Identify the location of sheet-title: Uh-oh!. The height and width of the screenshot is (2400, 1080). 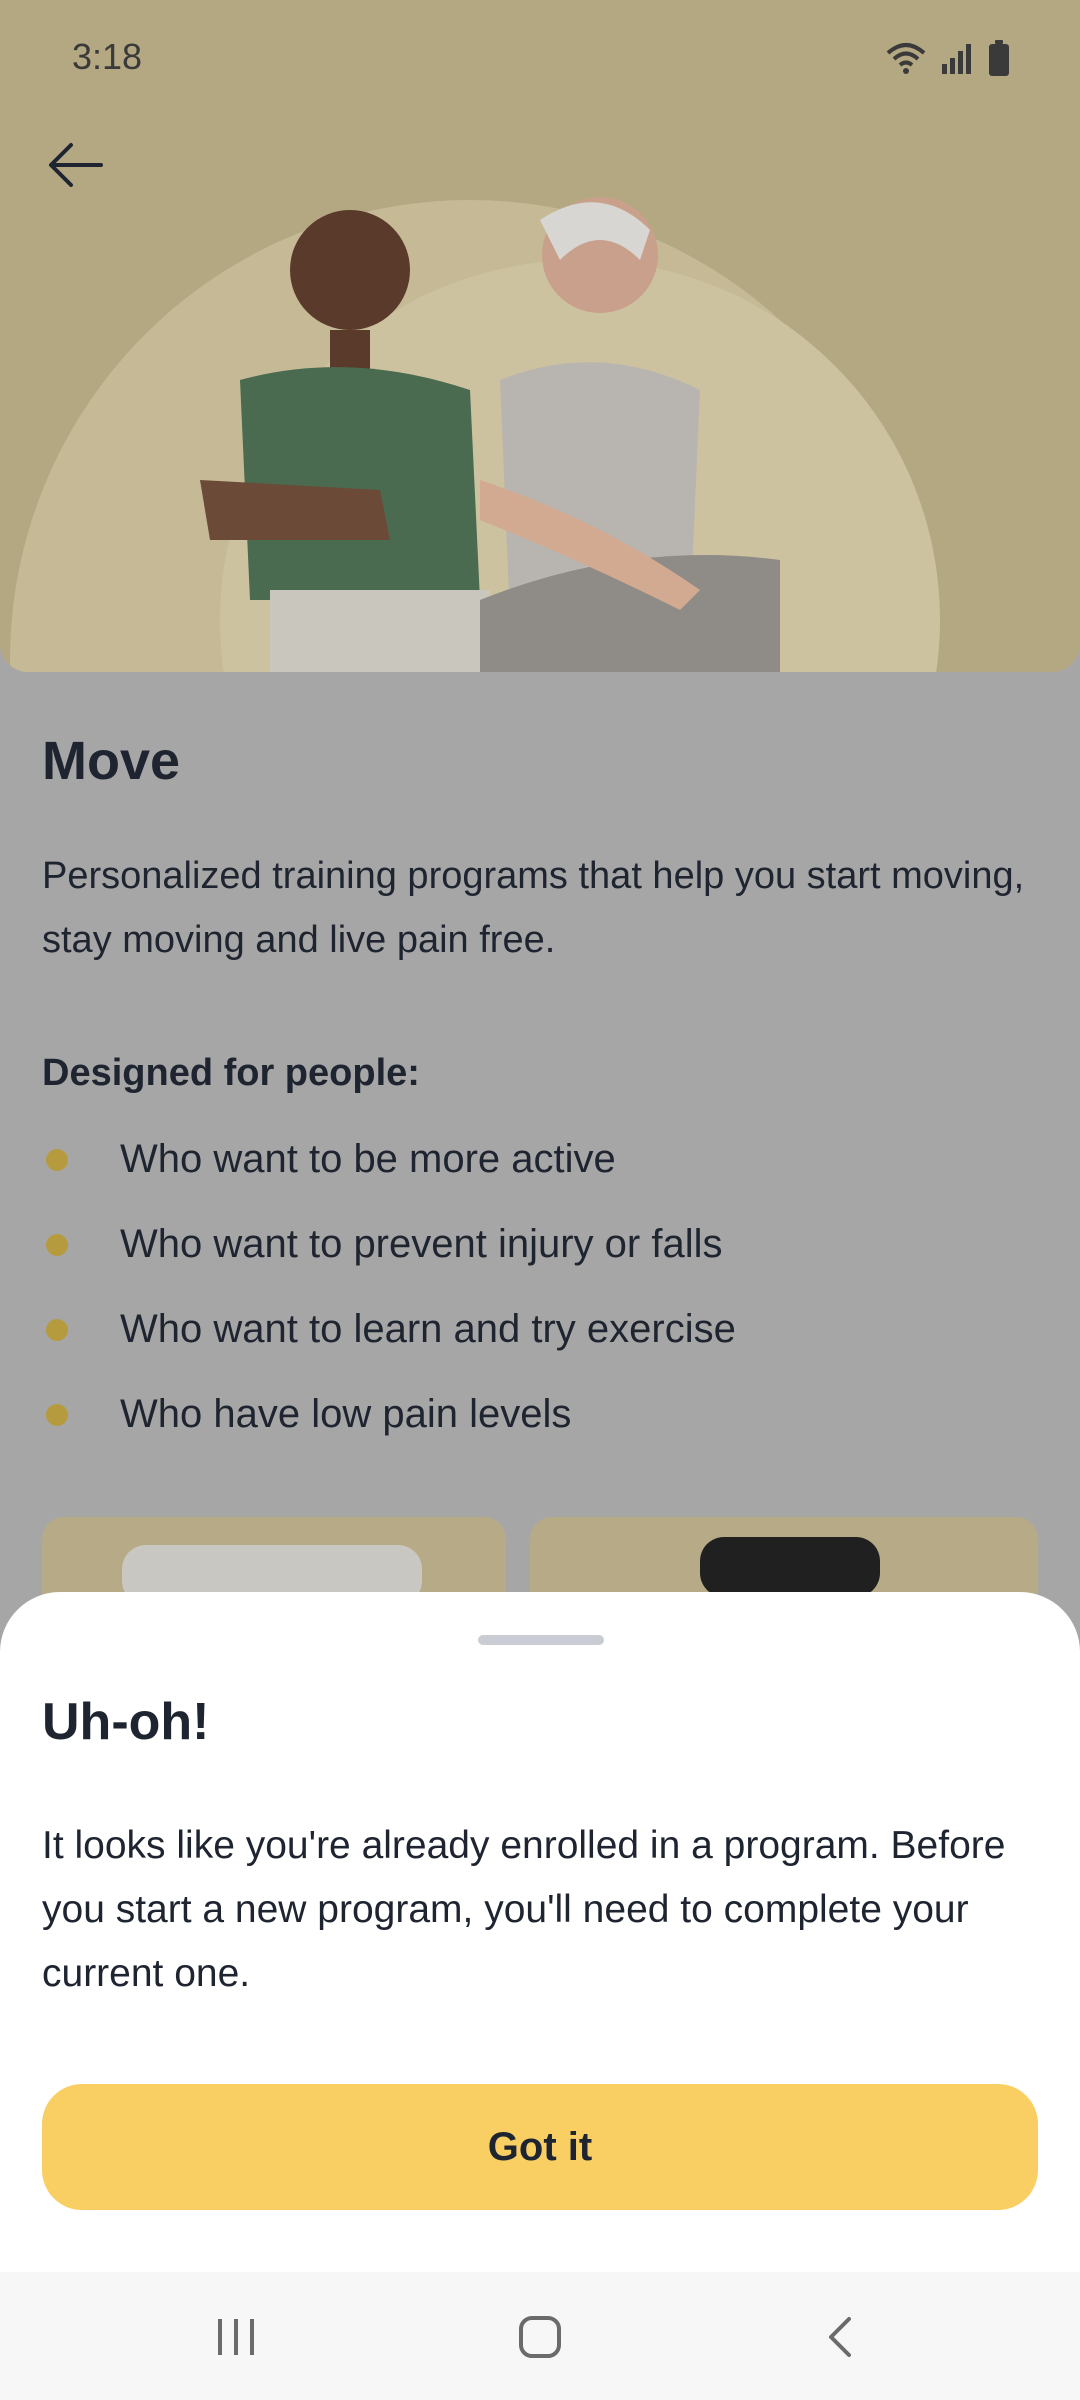
(126, 1722).